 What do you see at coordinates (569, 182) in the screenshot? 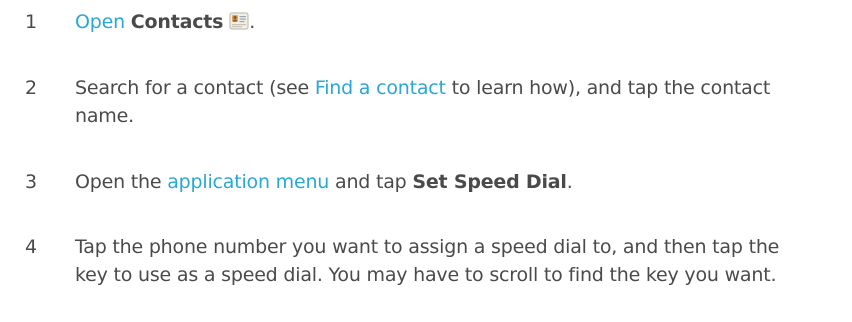
I see `step-3-trailing: .` at bounding box center [569, 182].